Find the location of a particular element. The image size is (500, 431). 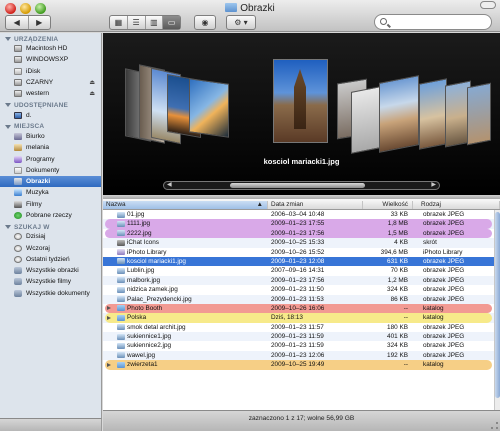

table-row: 01.jpg 2006–03–04 10:48 33 KB obrazek JPEG is located at coordinates (298, 214).